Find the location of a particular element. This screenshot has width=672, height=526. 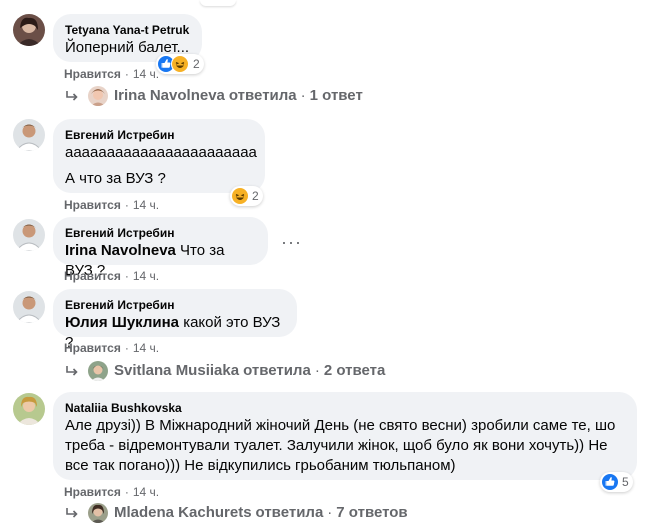

comment-text: ааааааааааааааааааааааа is located at coordinates (161, 152).